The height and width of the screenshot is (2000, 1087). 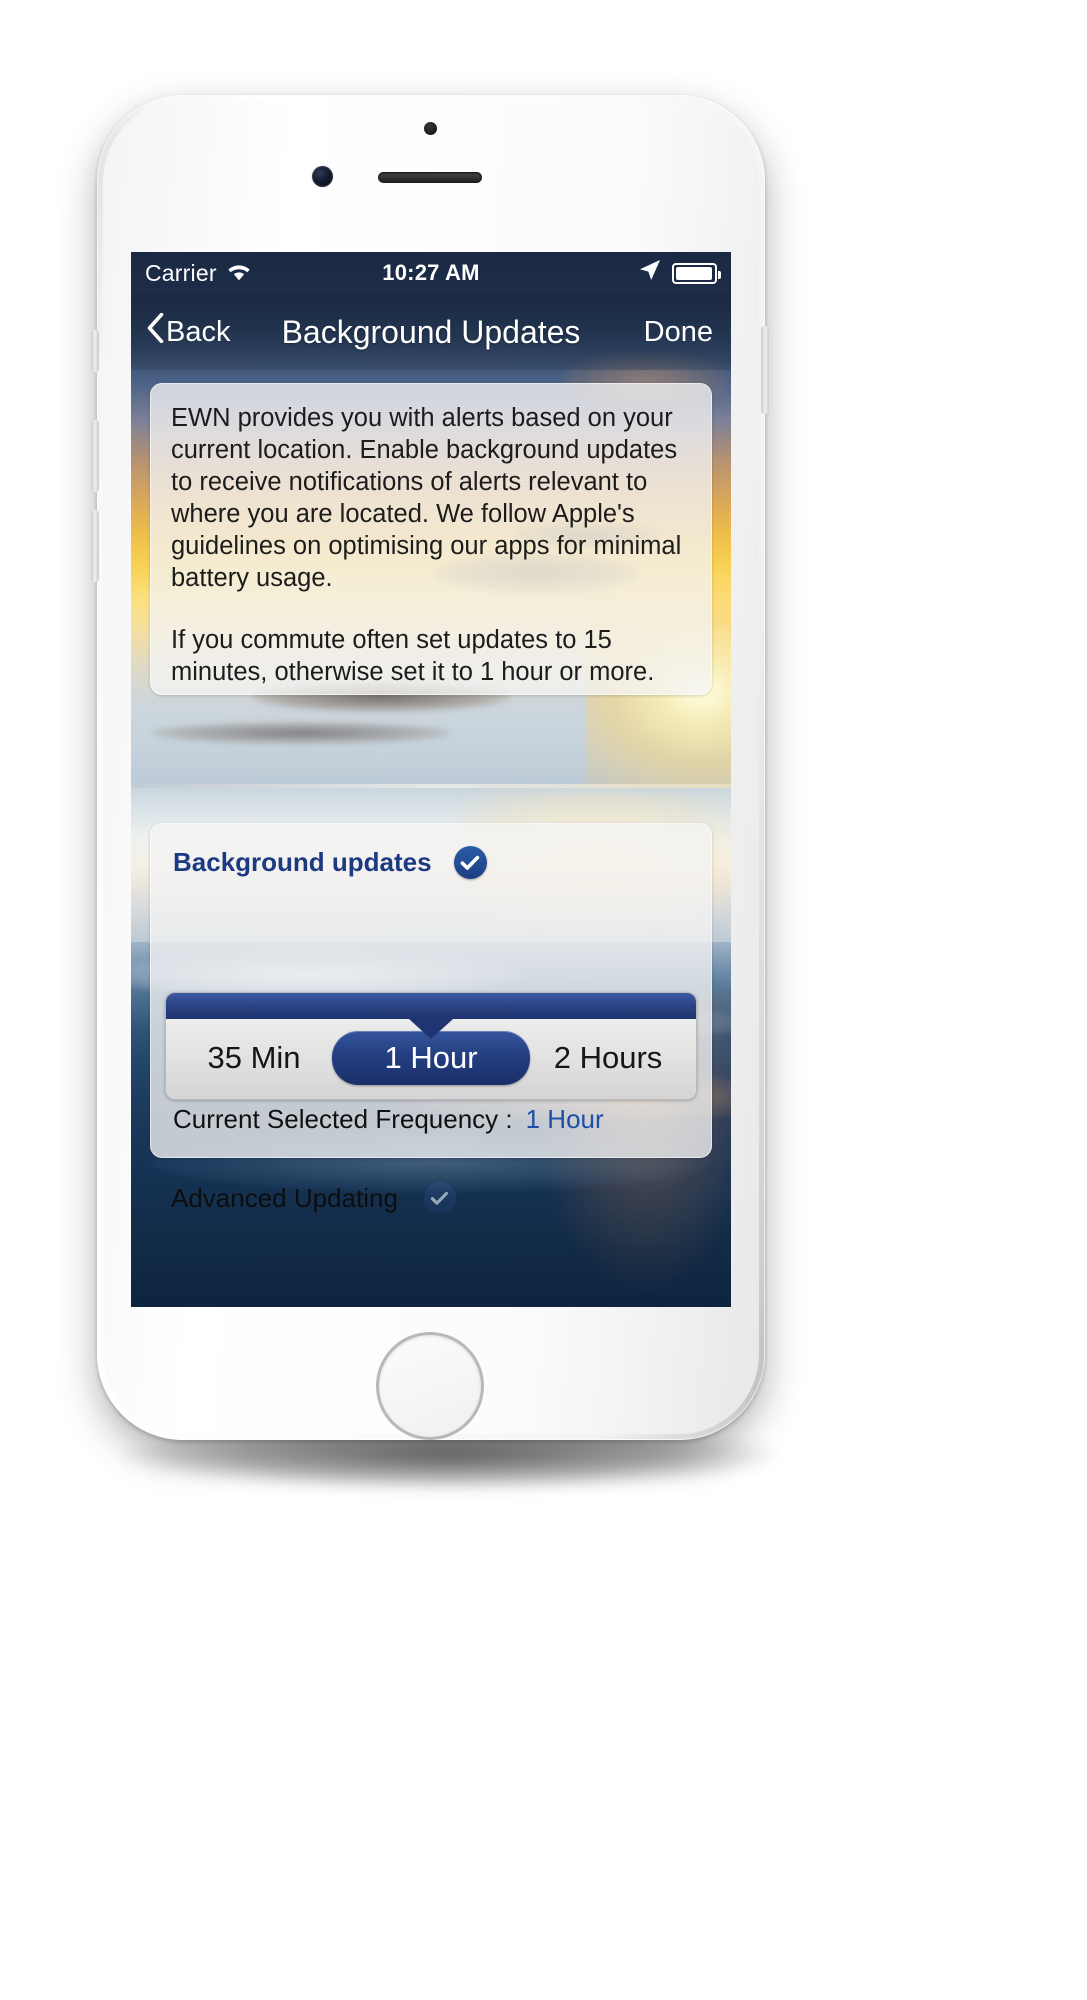 What do you see at coordinates (302, 862) in the screenshot?
I see `background-updates-label: Background updates` at bounding box center [302, 862].